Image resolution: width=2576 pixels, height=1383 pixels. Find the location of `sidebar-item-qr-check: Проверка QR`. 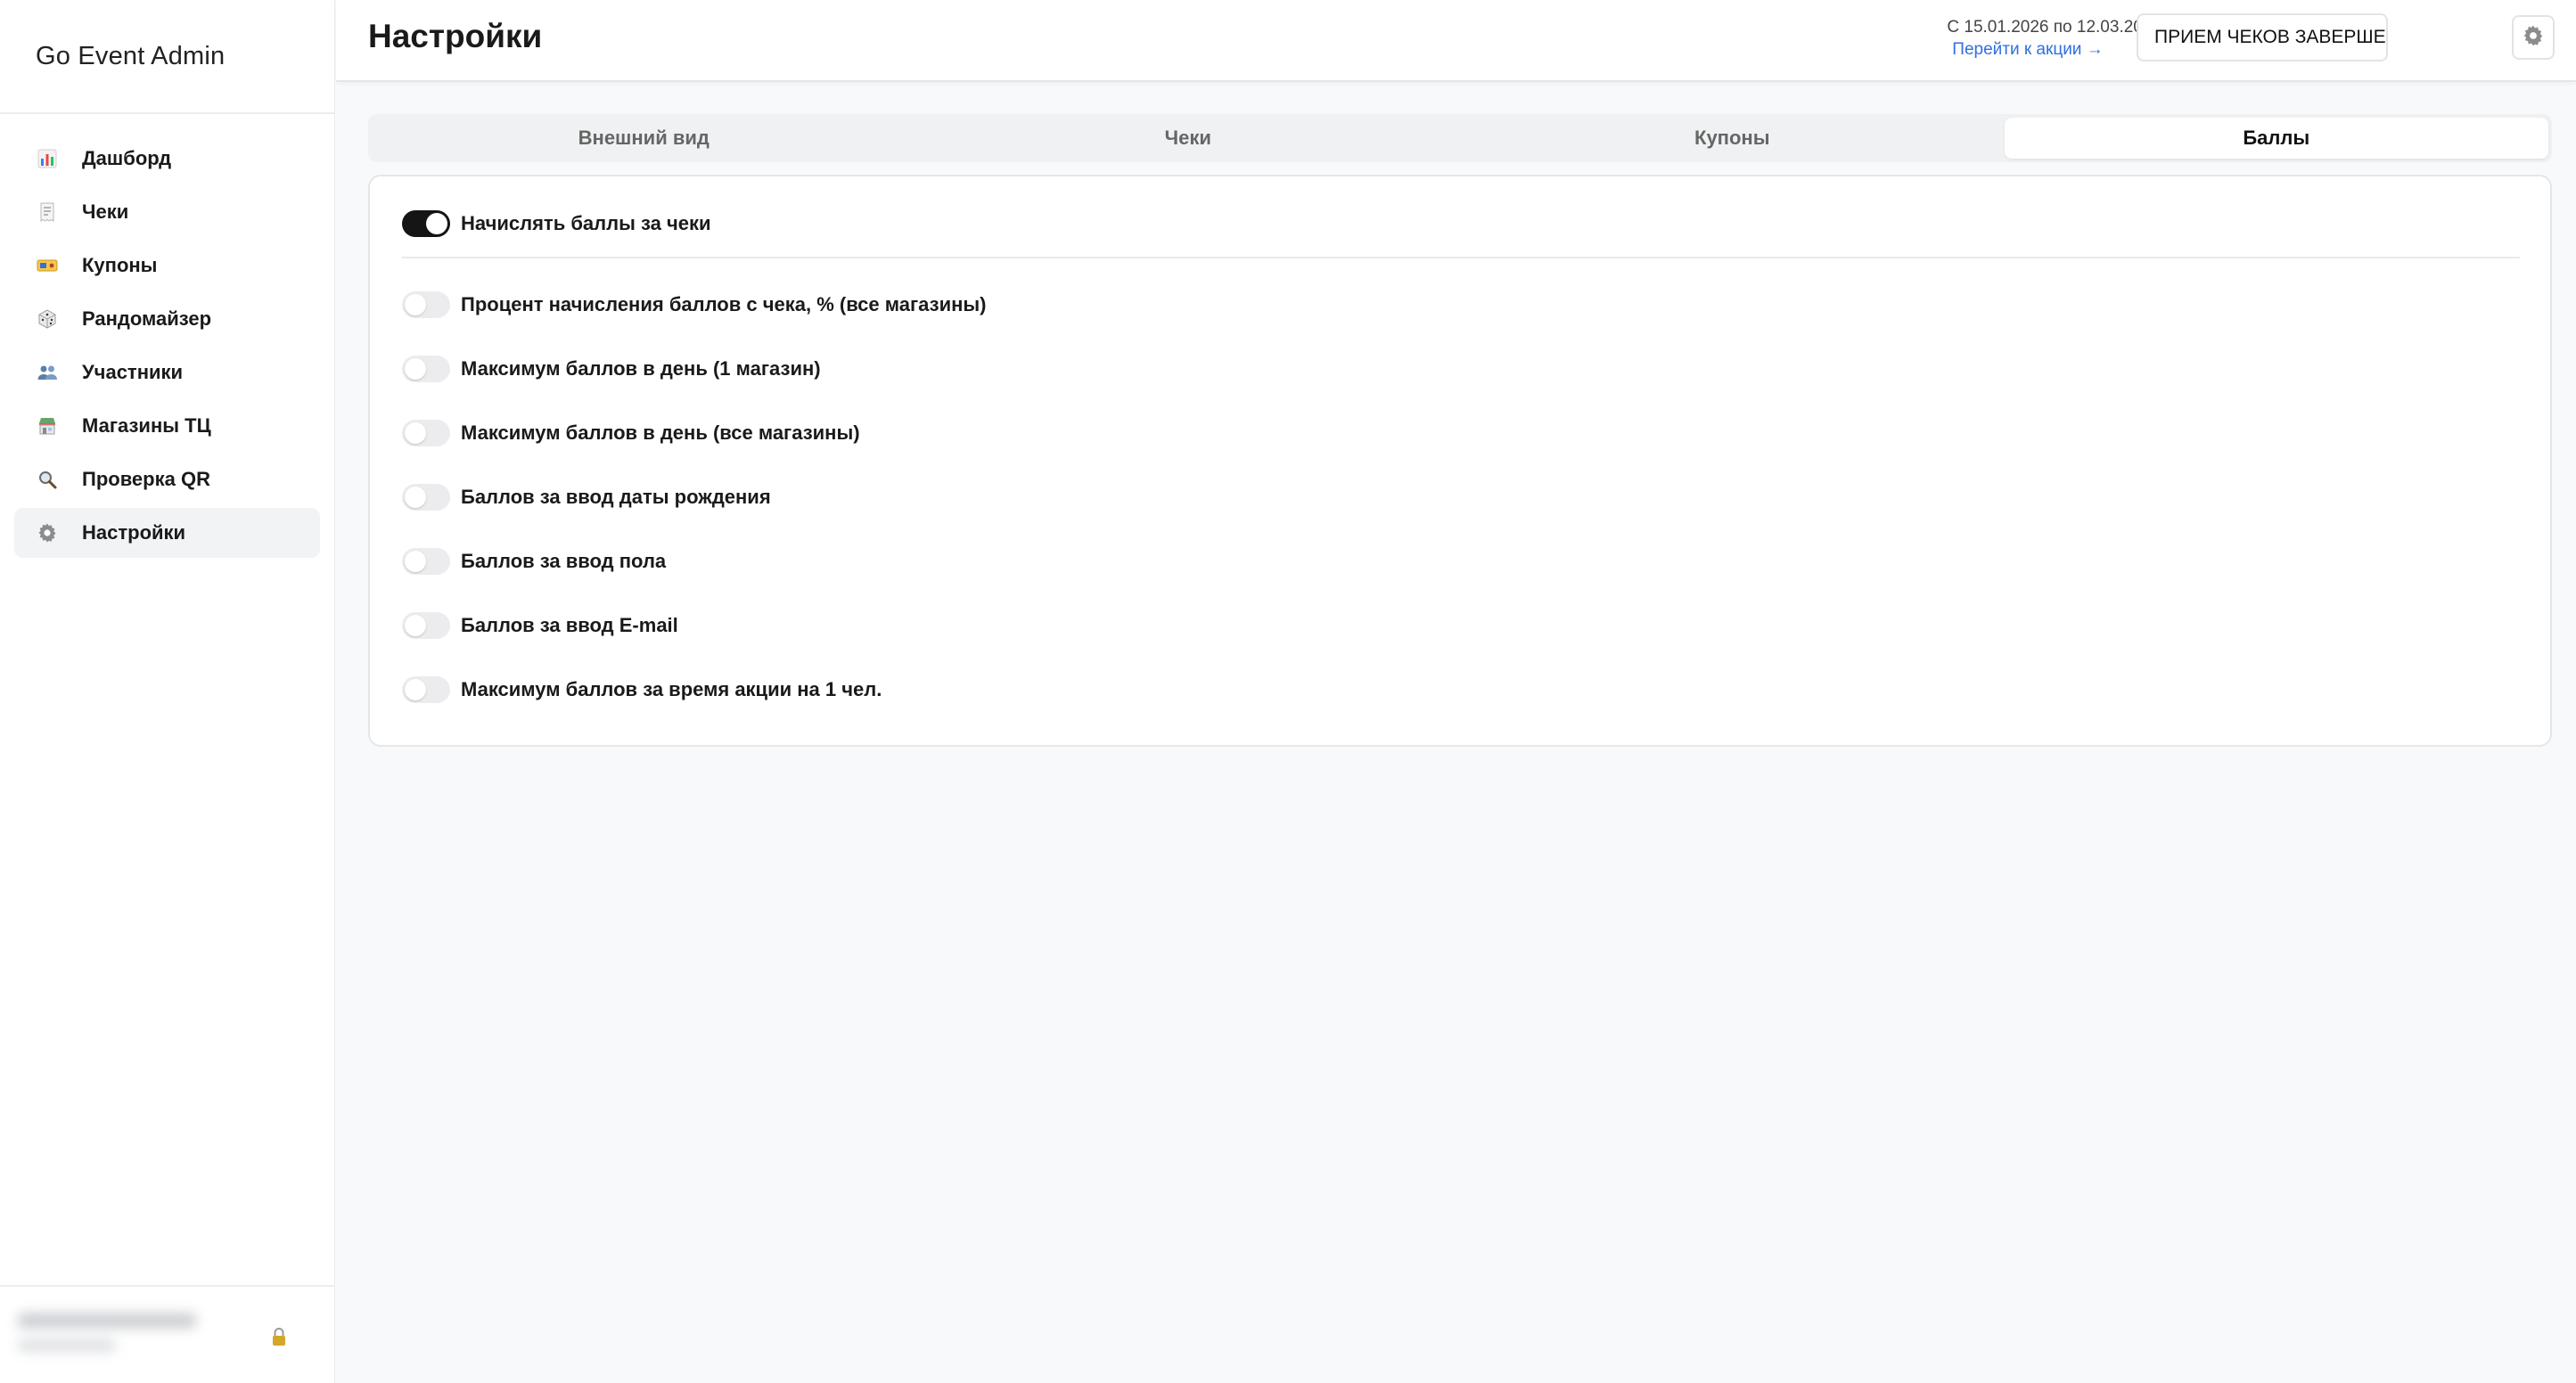

sidebar-item-qr-check: Проверка QR is located at coordinates (167, 479).